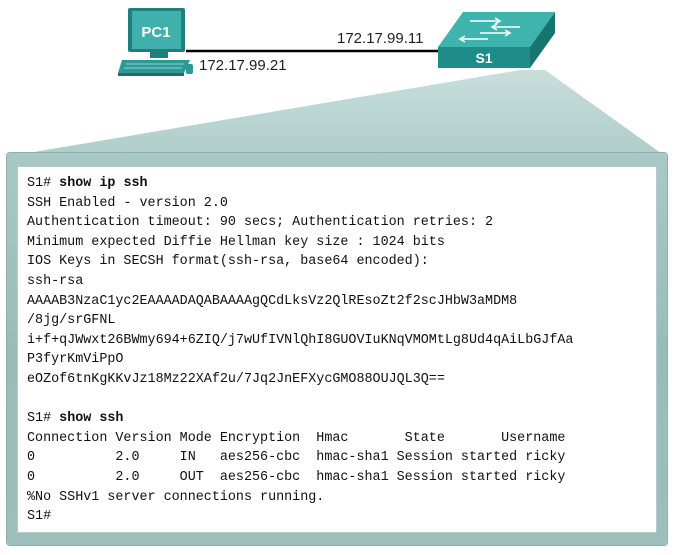  I want to click on terminal-line: %No SSHv1 server connections running., so click(176, 497).